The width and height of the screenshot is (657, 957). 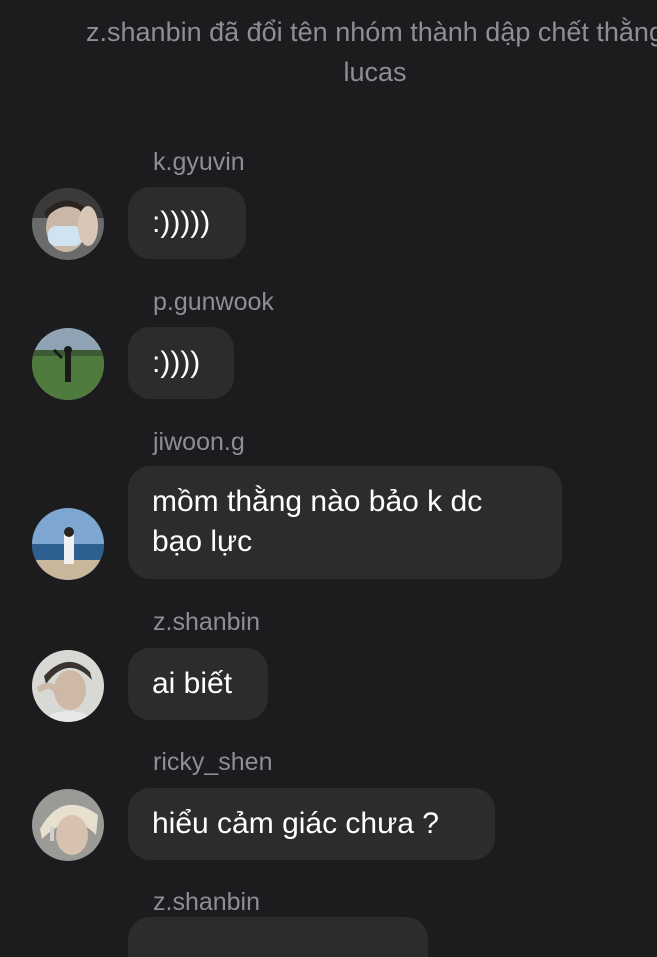 I want to click on message-bubble: ai biết, so click(x=198, y=684).